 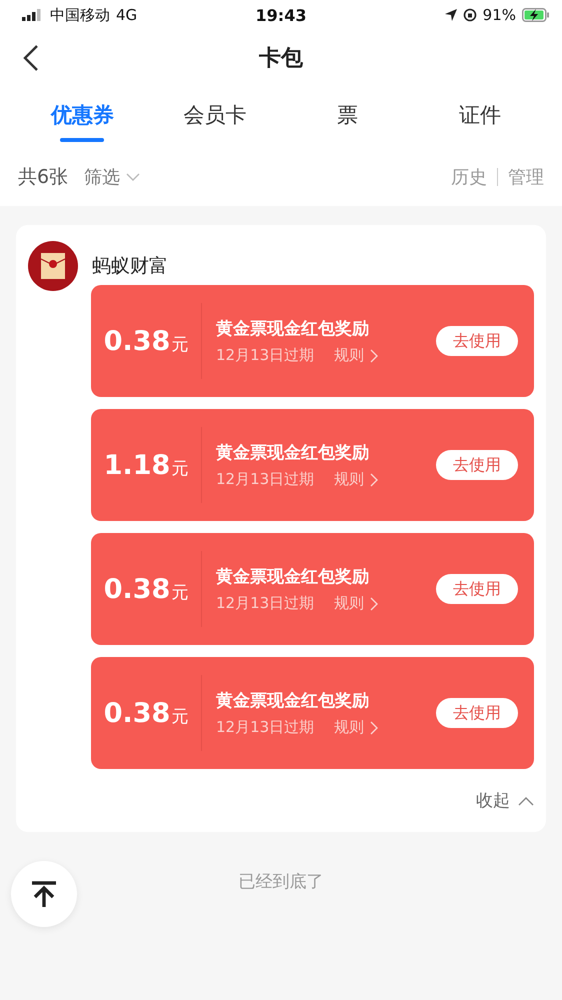 What do you see at coordinates (112, 177) in the screenshot?
I see `filter-dropdown: 筛选` at bounding box center [112, 177].